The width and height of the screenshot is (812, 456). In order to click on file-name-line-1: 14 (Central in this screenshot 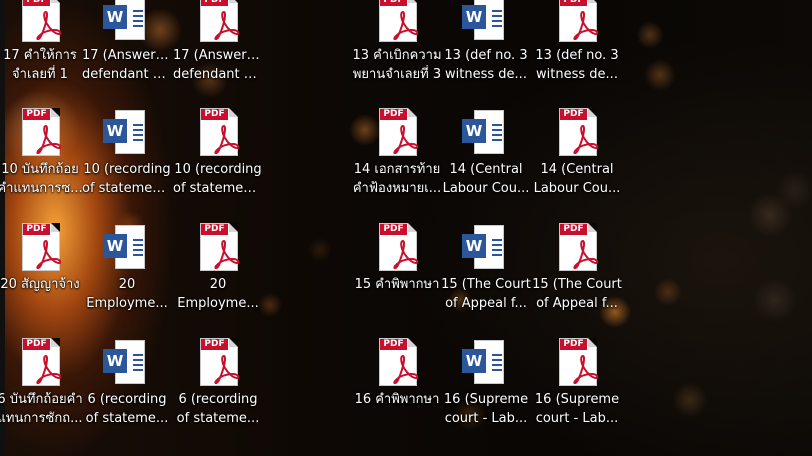, I will do `click(486, 169)`.